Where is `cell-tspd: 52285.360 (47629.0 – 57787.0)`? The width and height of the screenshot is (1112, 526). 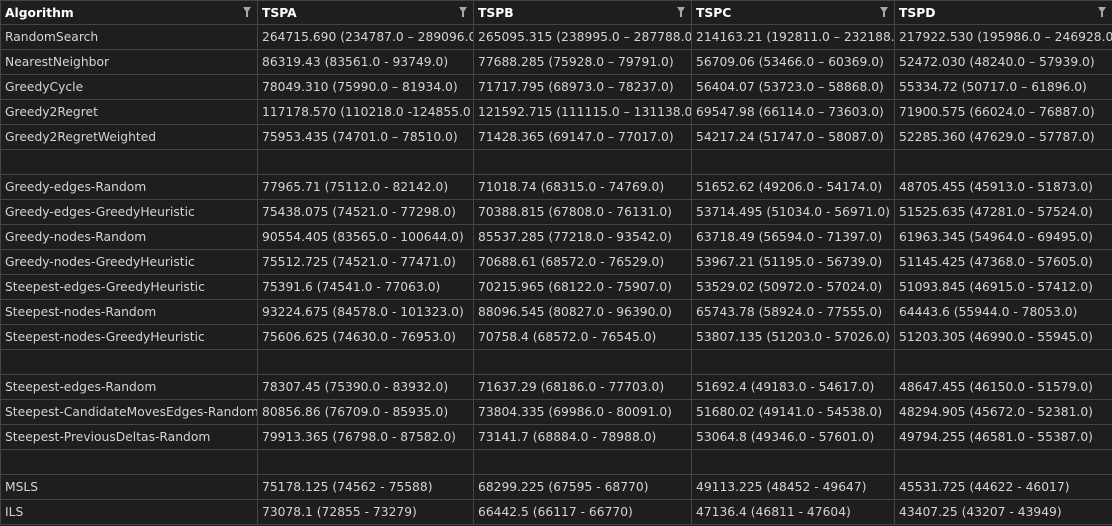 cell-tspd: 52285.360 (47629.0 – 57787.0) is located at coordinates (1003, 137).